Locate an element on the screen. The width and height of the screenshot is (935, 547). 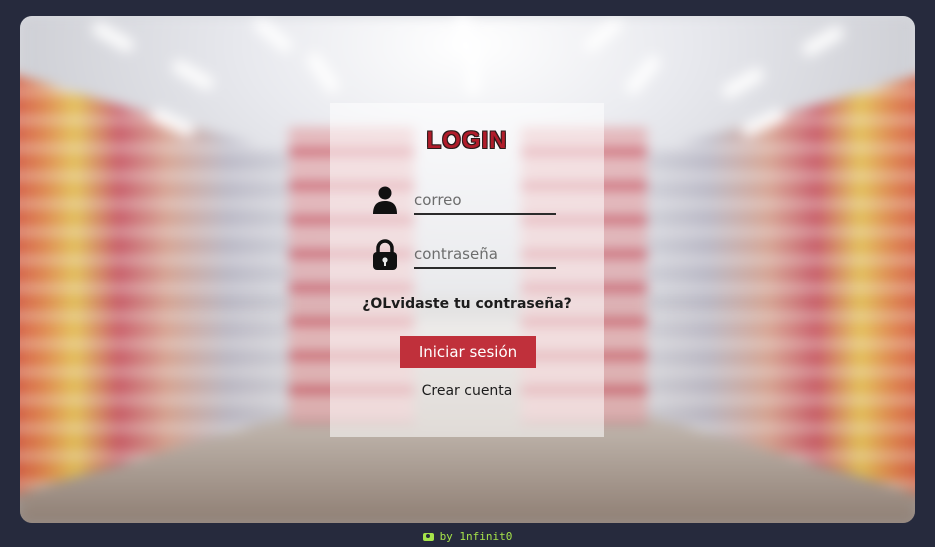
footer-credit: by 1nfinit0 is located at coordinates (467, 536).